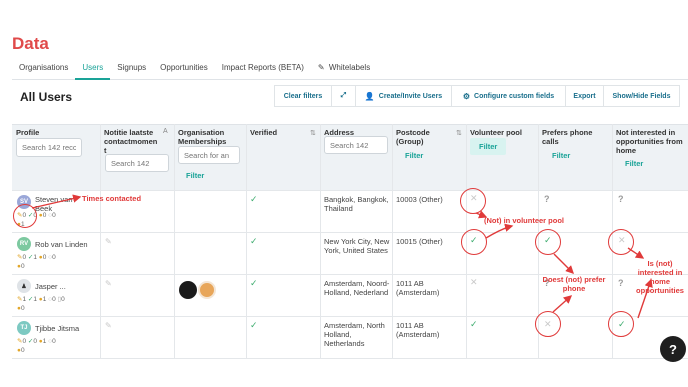 The image size is (688, 387). What do you see at coordinates (112, 198) in the screenshot?
I see `annotation-times-contacted: Times contacted` at bounding box center [112, 198].